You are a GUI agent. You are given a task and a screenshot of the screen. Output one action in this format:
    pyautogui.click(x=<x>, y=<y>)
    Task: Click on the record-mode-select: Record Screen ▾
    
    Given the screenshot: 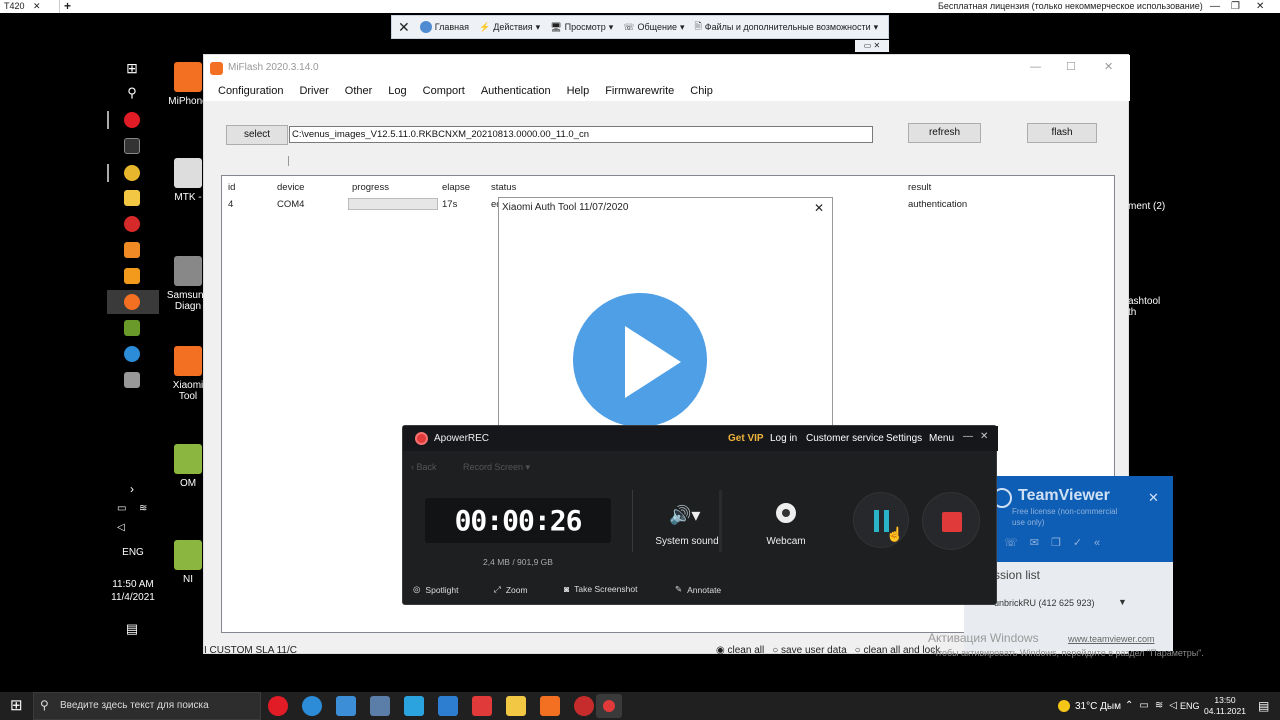 What is the action you would take?
    pyautogui.click(x=496, y=467)
    